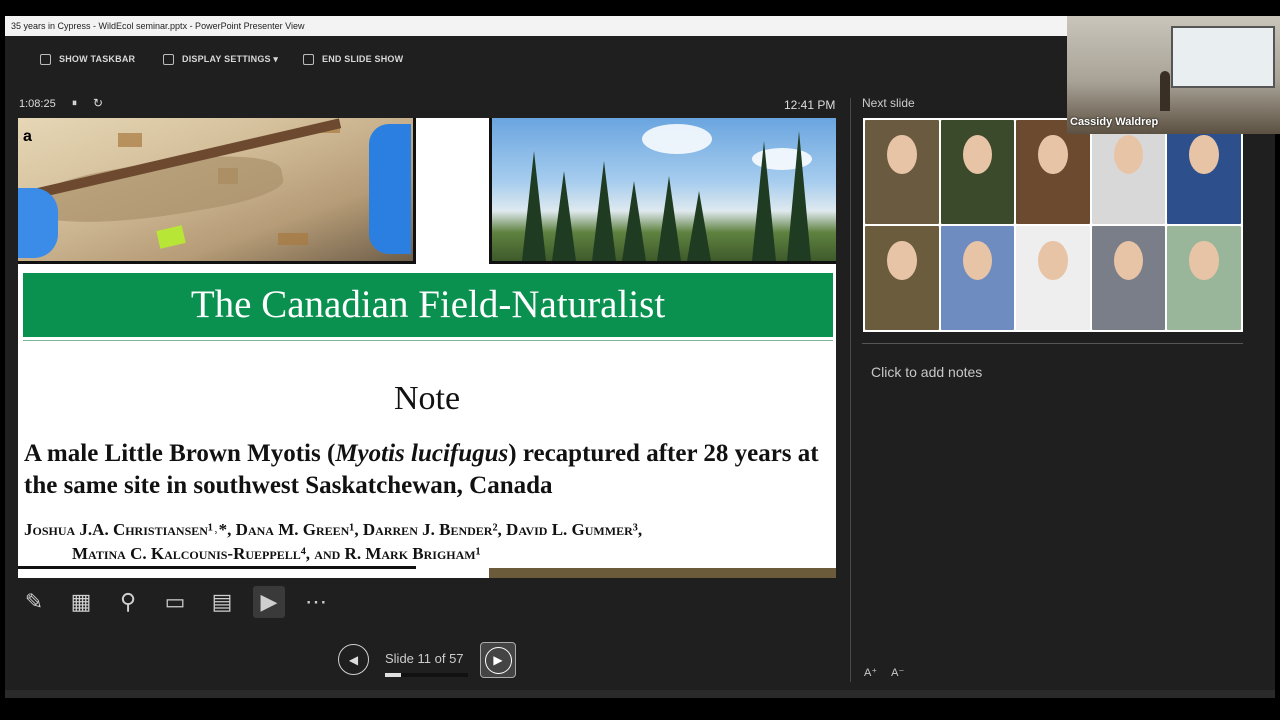 The height and width of the screenshot is (720, 1280). I want to click on end-show-icon, so click(308, 59).